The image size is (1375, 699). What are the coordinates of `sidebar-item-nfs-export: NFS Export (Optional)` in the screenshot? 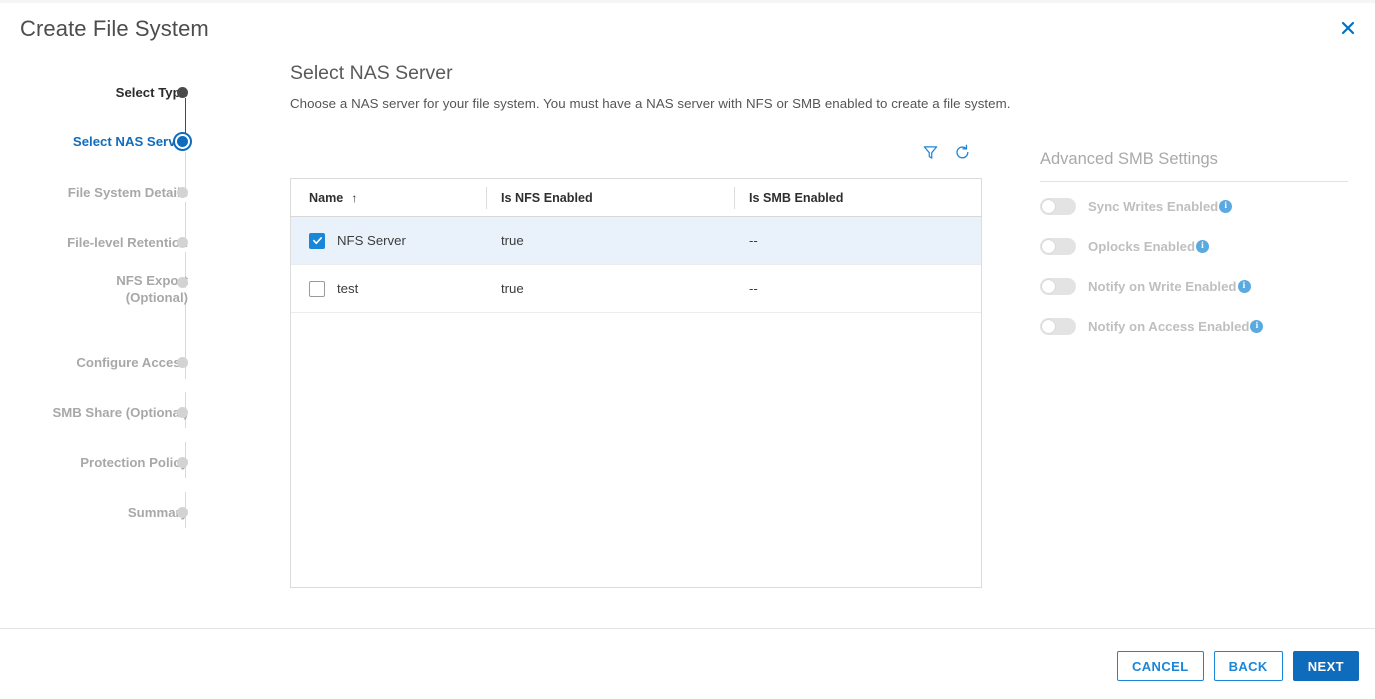 It's located at (100, 293).